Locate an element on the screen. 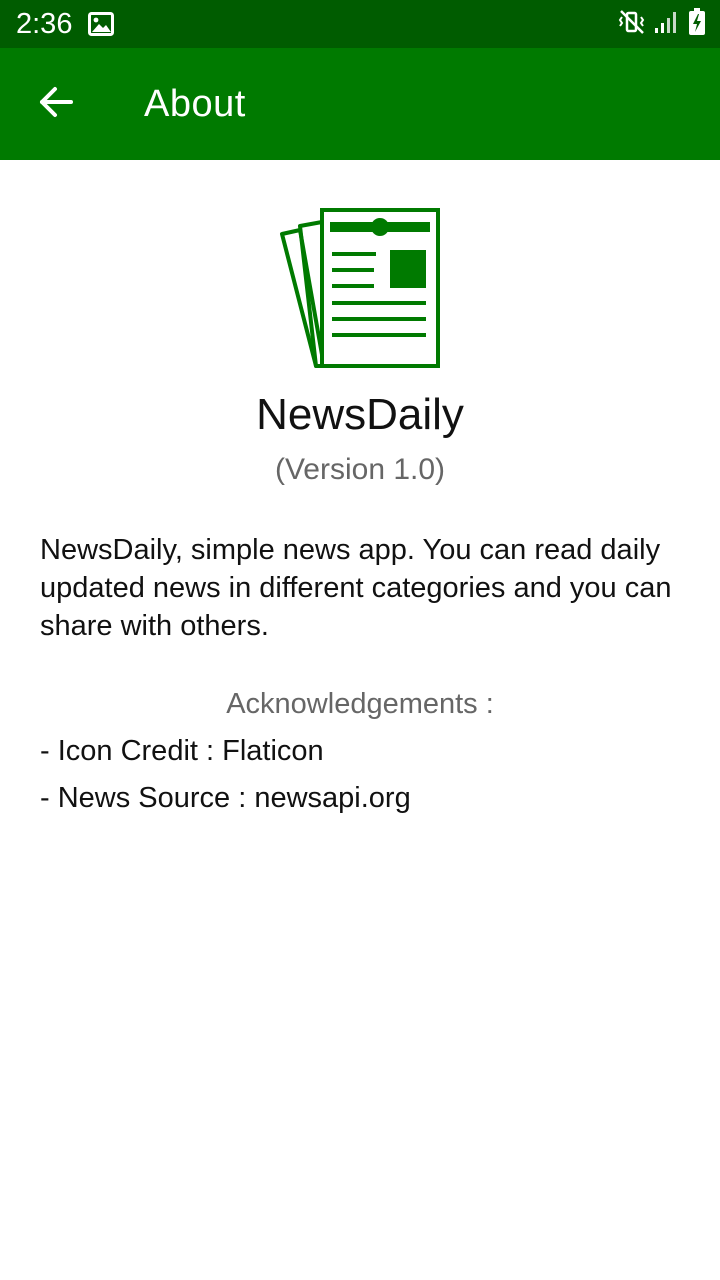 This screenshot has width=720, height=1280. arrow-left-icon is located at coordinates (56, 104).